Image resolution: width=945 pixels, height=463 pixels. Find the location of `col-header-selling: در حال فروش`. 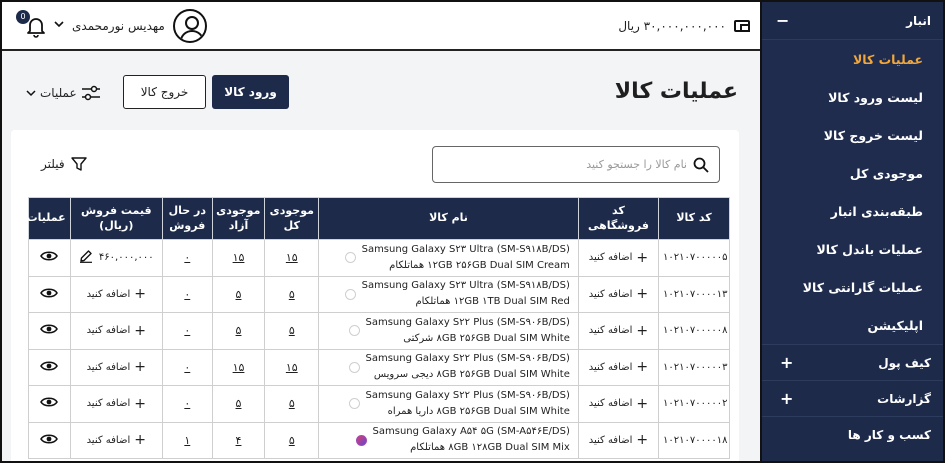

col-header-selling: در حال فروش is located at coordinates (187, 218).